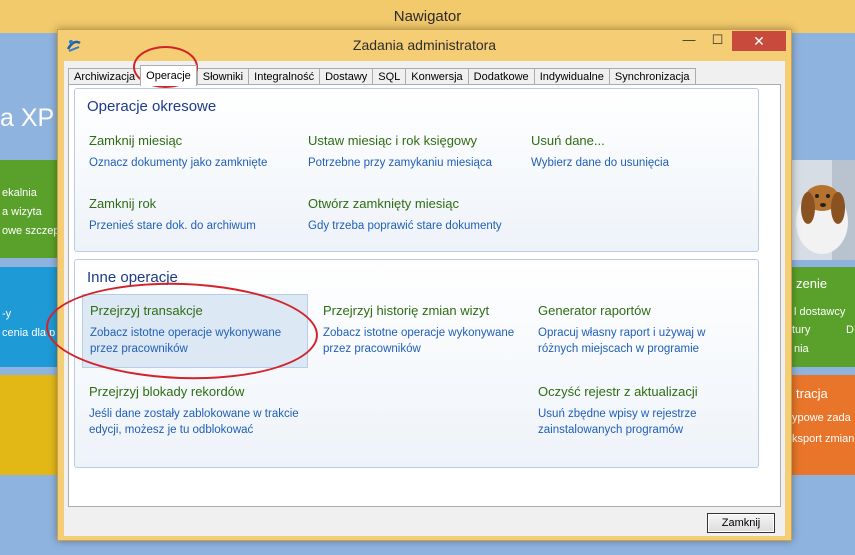 Image resolution: width=855 pixels, height=555 pixels. I want to click on close-icon: ✕, so click(759, 41).